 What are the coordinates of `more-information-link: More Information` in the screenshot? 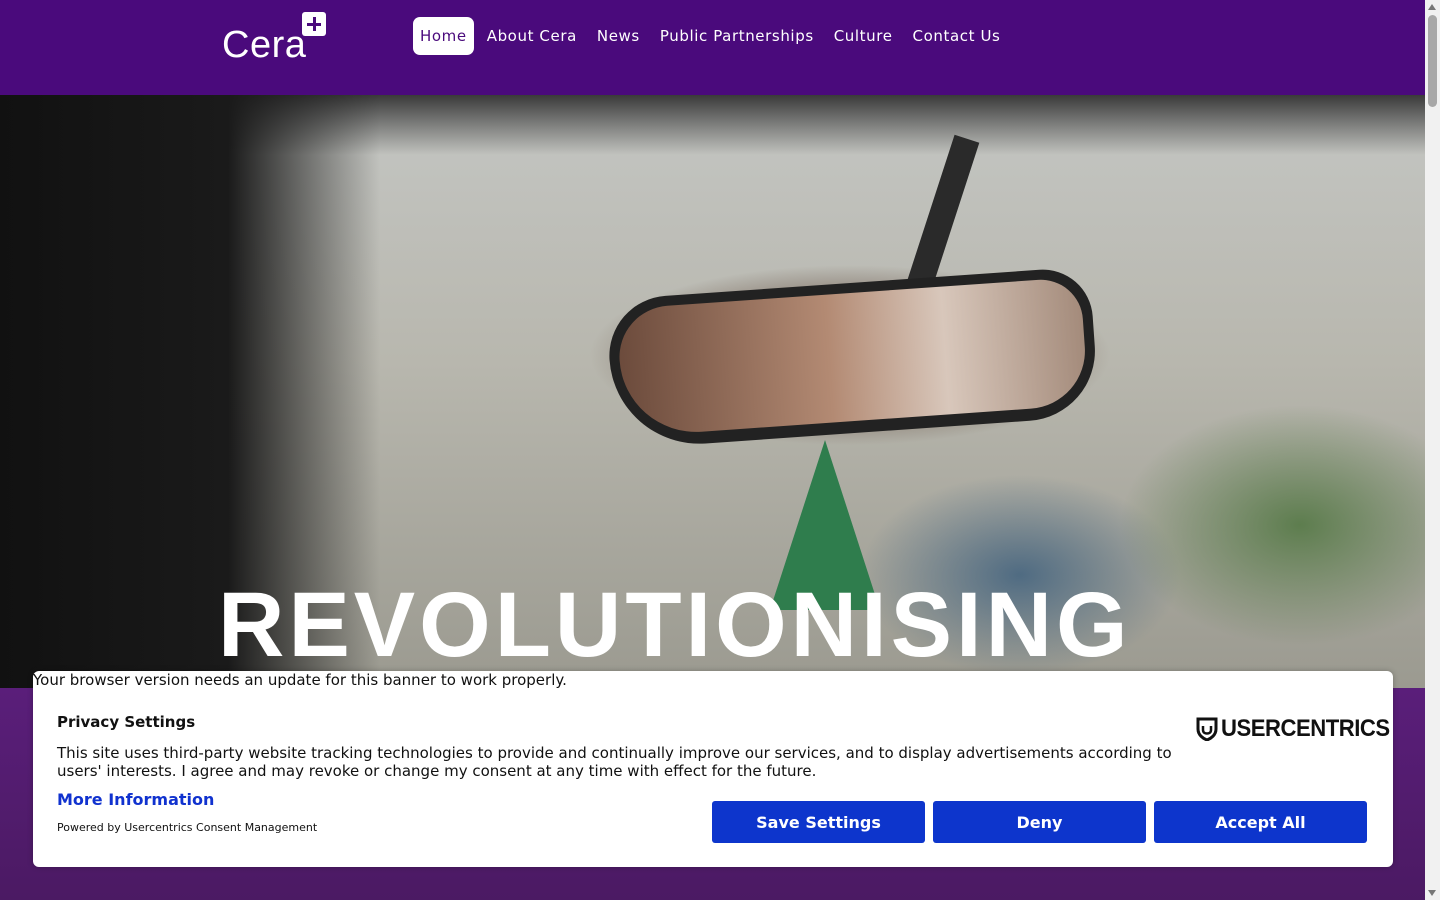 It's located at (135, 799).